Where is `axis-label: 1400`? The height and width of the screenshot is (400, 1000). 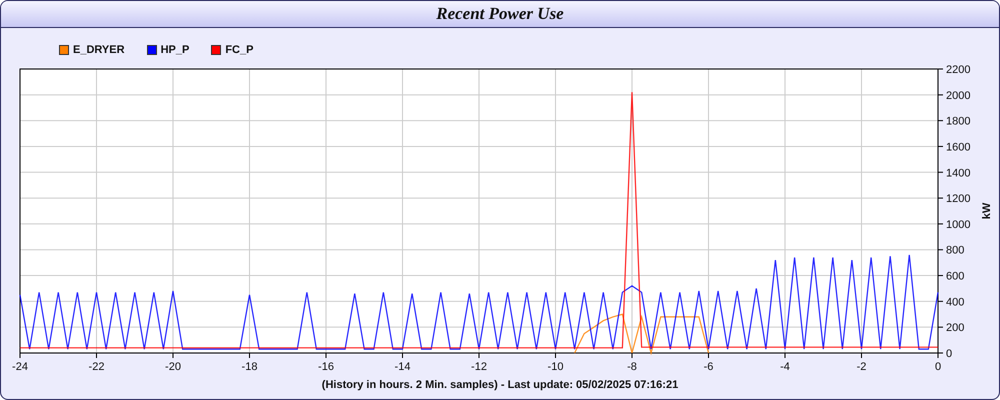 axis-label: 1400 is located at coordinates (958, 173).